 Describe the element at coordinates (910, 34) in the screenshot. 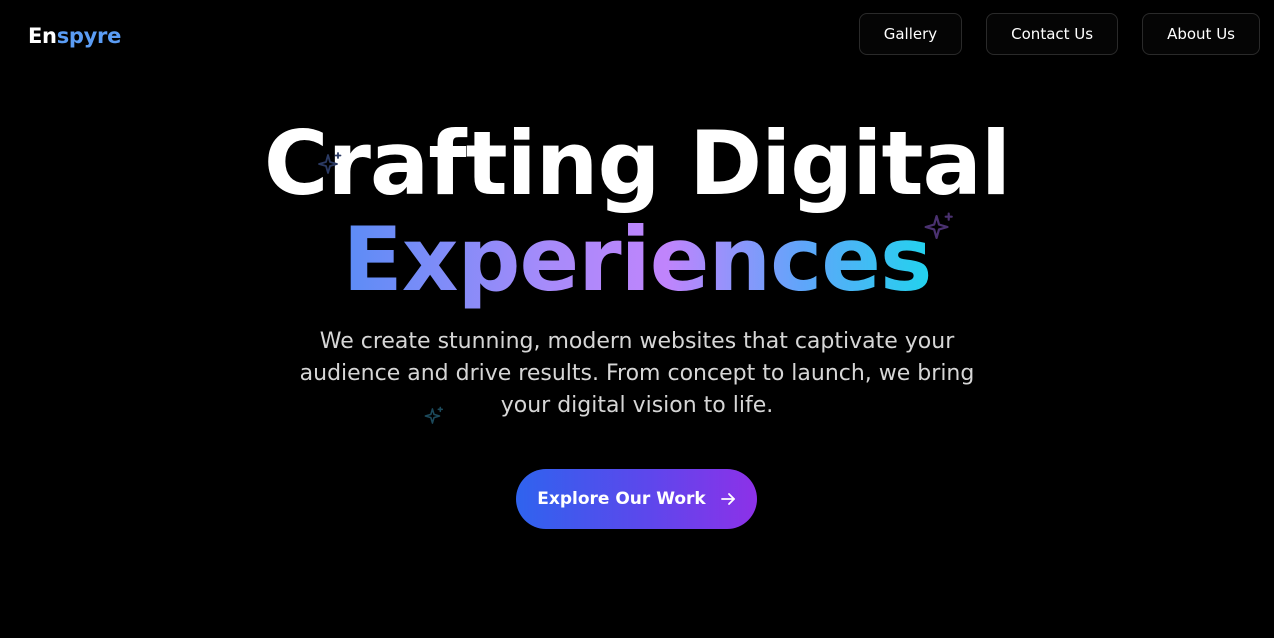

I see `gallery-nav-button: Gallery` at that location.